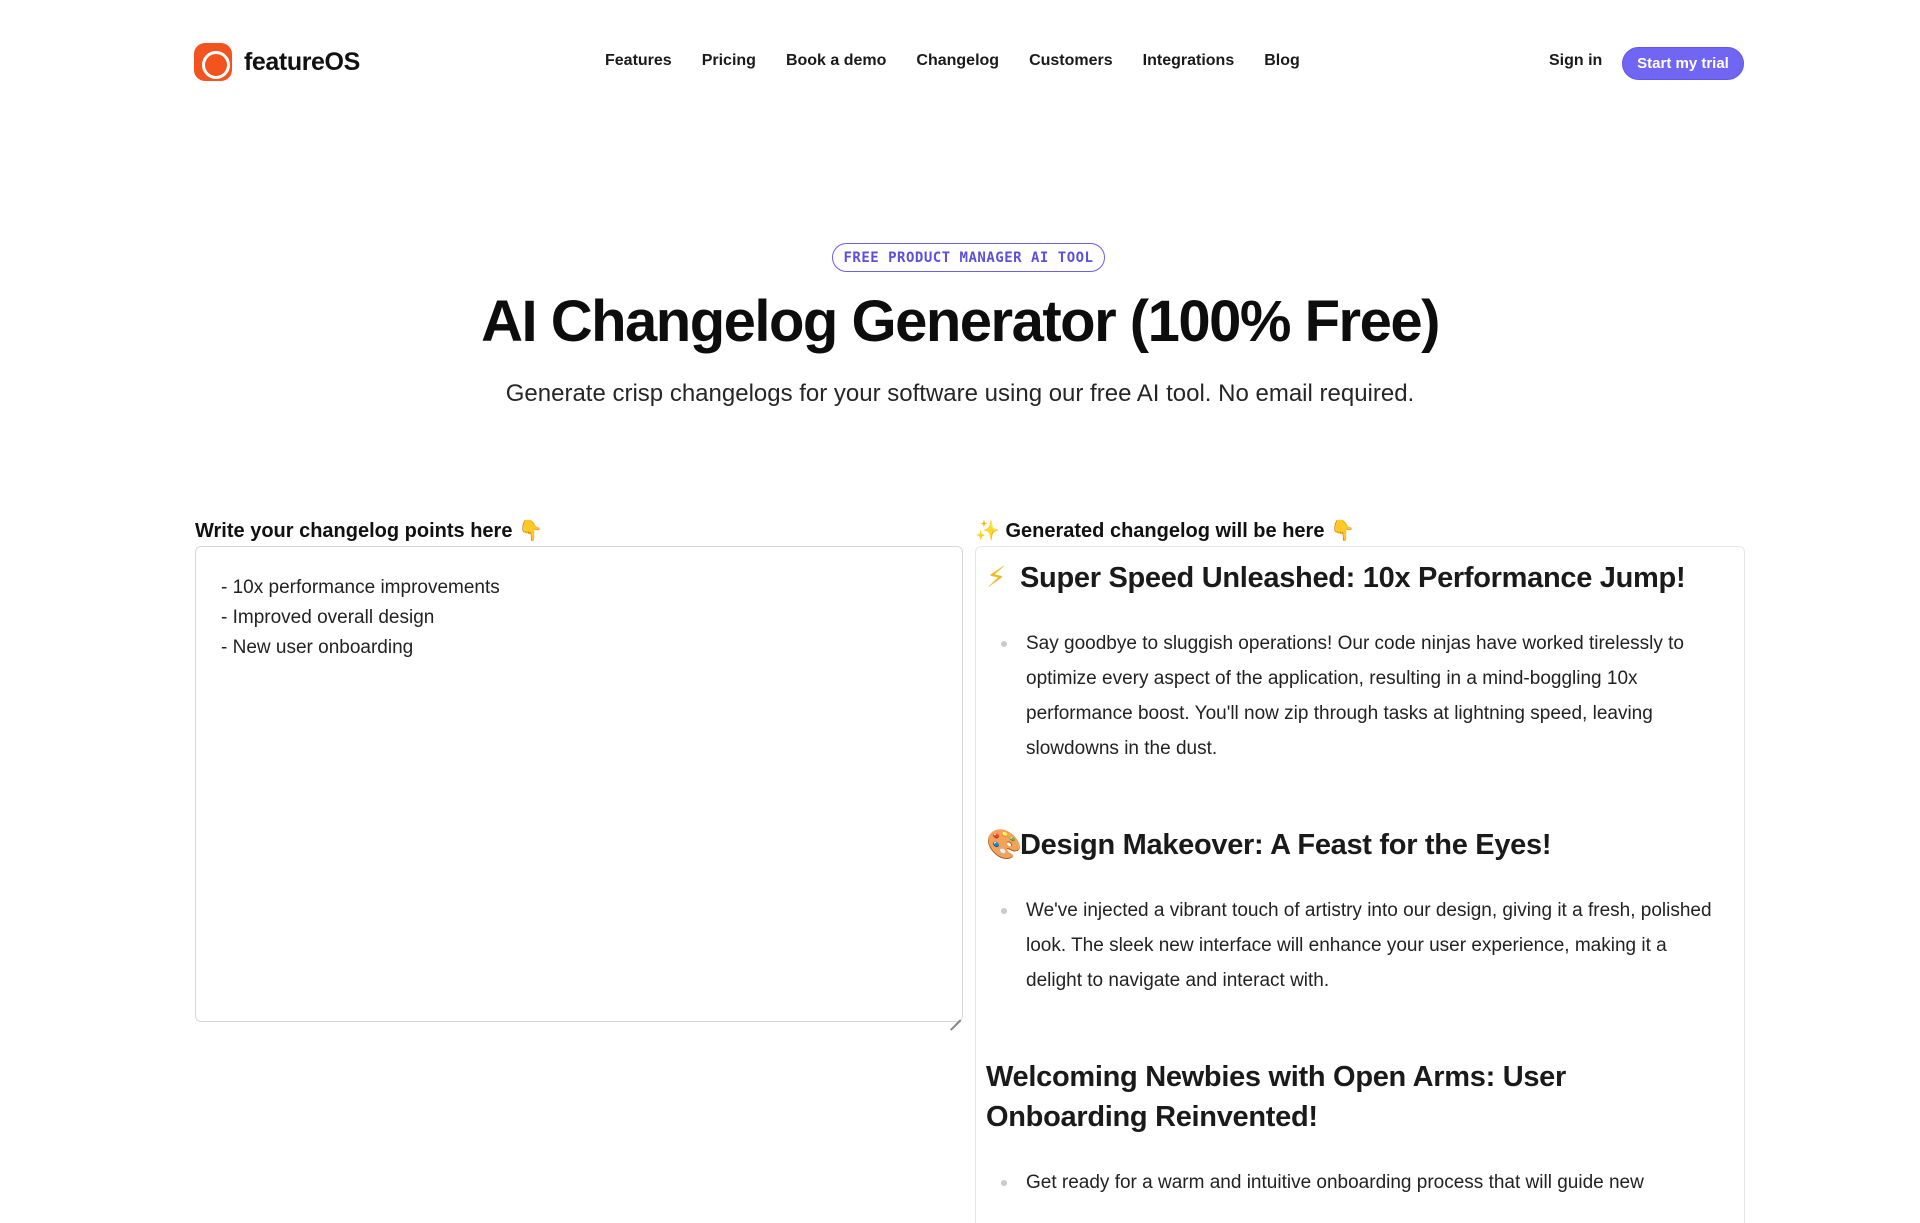 This screenshot has height=1223, width=1920. I want to click on nav-link-changelog: Changelog, so click(957, 61).